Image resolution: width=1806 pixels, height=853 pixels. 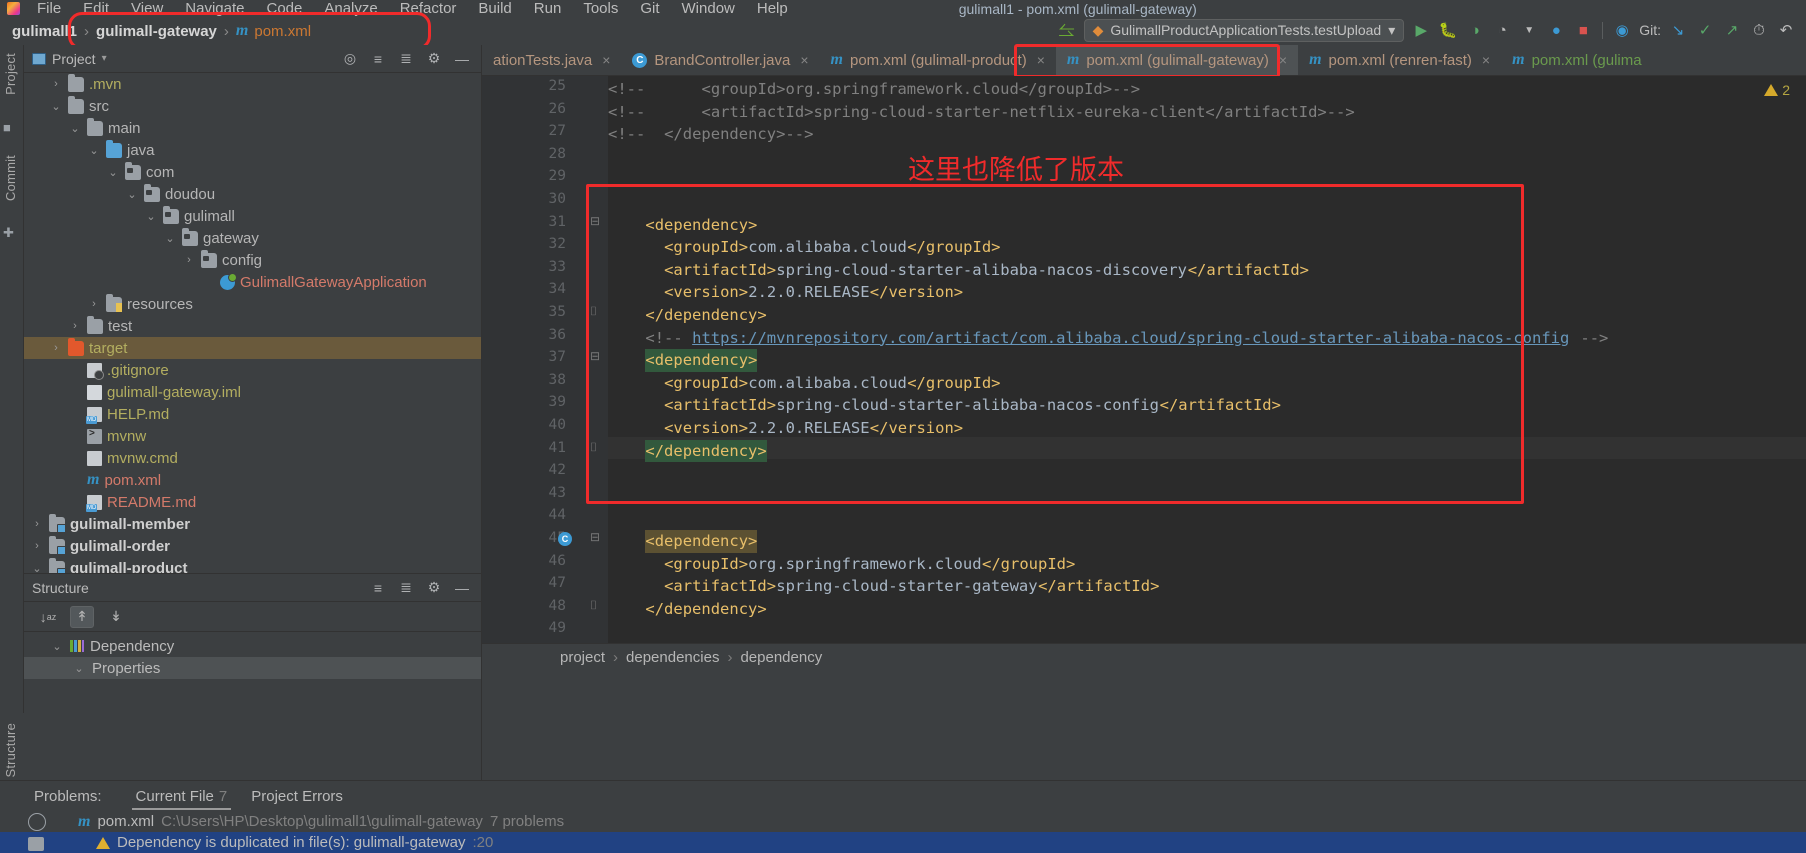 What do you see at coordinates (252, 668) in the screenshot?
I see `structure-row-properties: ⌄ Properties` at bounding box center [252, 668].